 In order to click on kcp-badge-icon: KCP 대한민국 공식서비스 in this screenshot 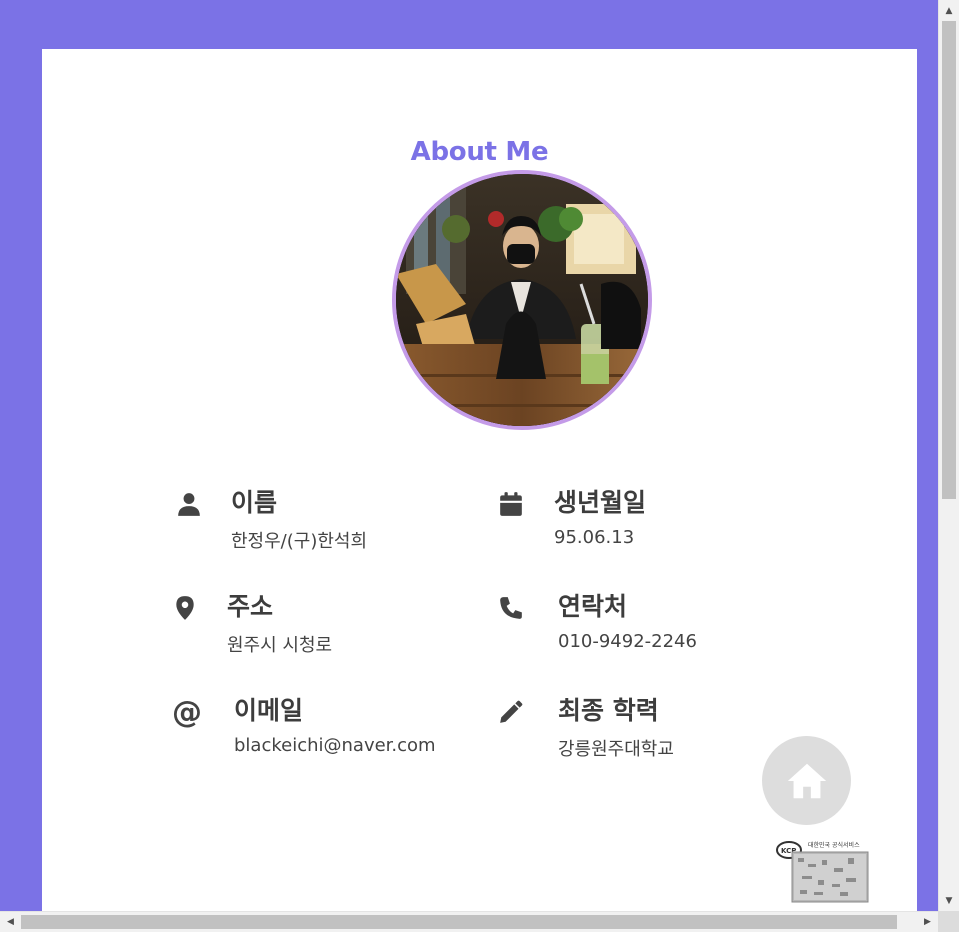, I will do `click(822, 872)`.